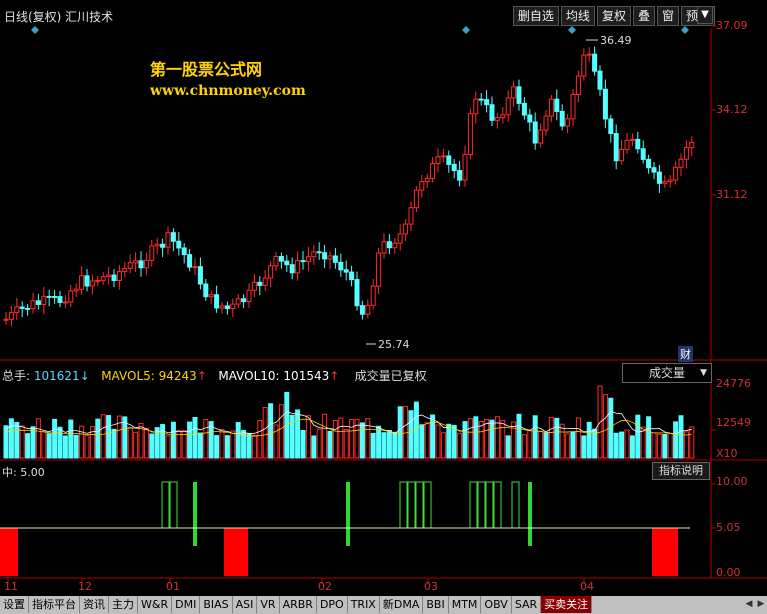 This screenshot has width=767, height=614. I want to click on tab-dmi: DMI, so click(186, 604).